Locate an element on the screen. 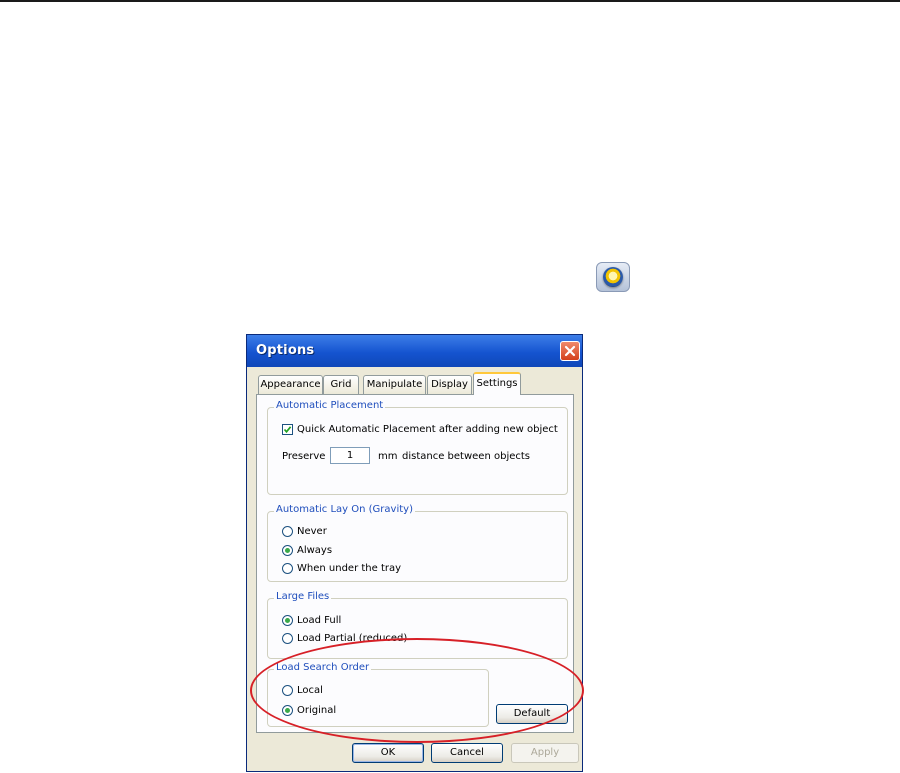 The width and height of the screenshot is (900, 773). search-original-radio is located at coordinates (287, 710).